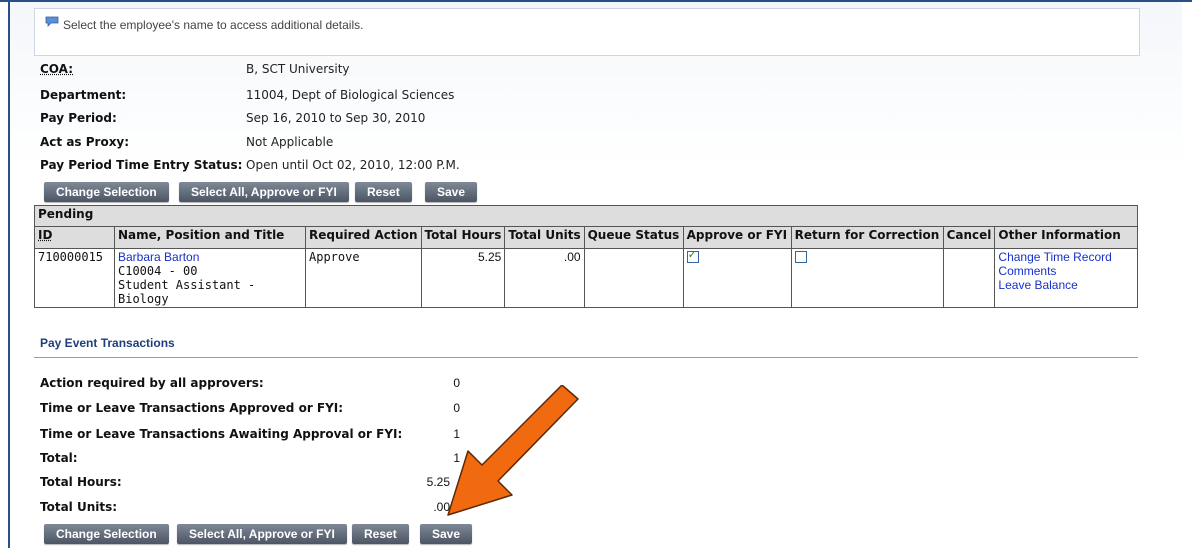 This screenshot has width=1192, height=548. Describe the element at coordinates (52, 21) in the screenshot. I see `speech-bubble-icon` at that location.